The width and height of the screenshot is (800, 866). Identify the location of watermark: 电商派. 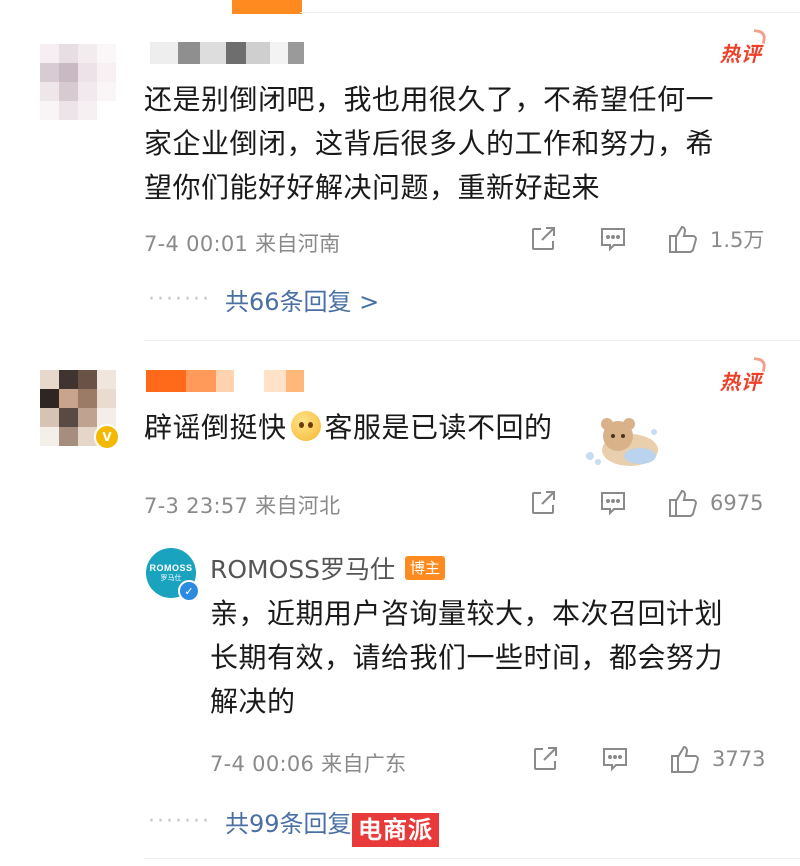
(395, 830).